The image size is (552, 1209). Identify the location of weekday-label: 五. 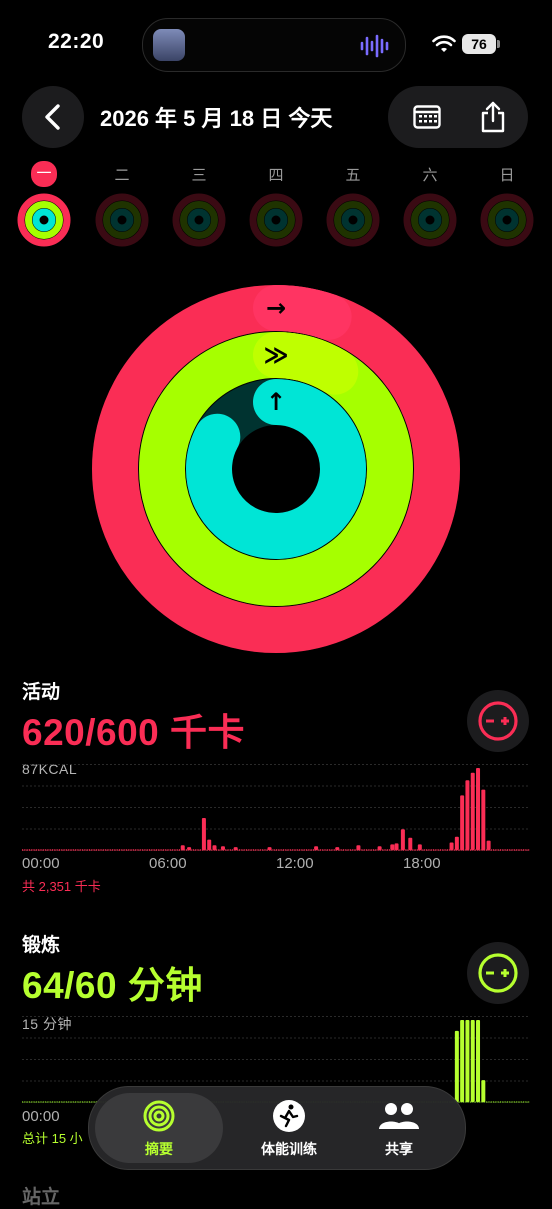
(353, 176).